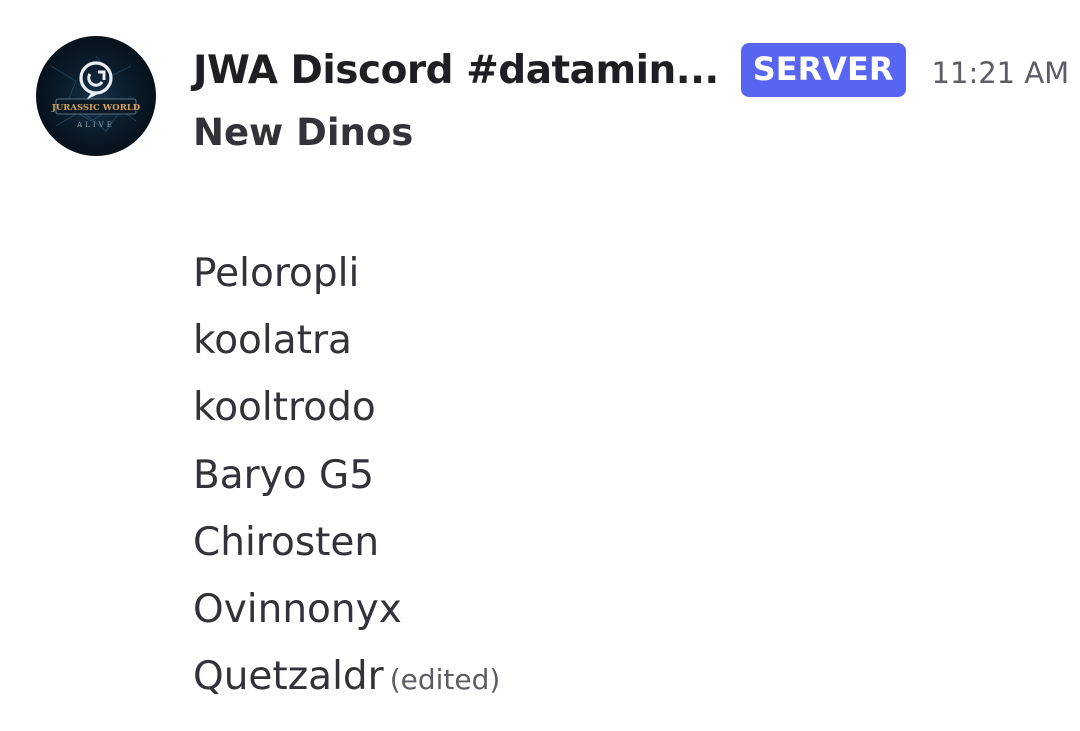  What do you see at coordinates (96, 108) in the screenshot?
I see `svg-text: JURASSIC WORLD` at bounding box center [96, 108].